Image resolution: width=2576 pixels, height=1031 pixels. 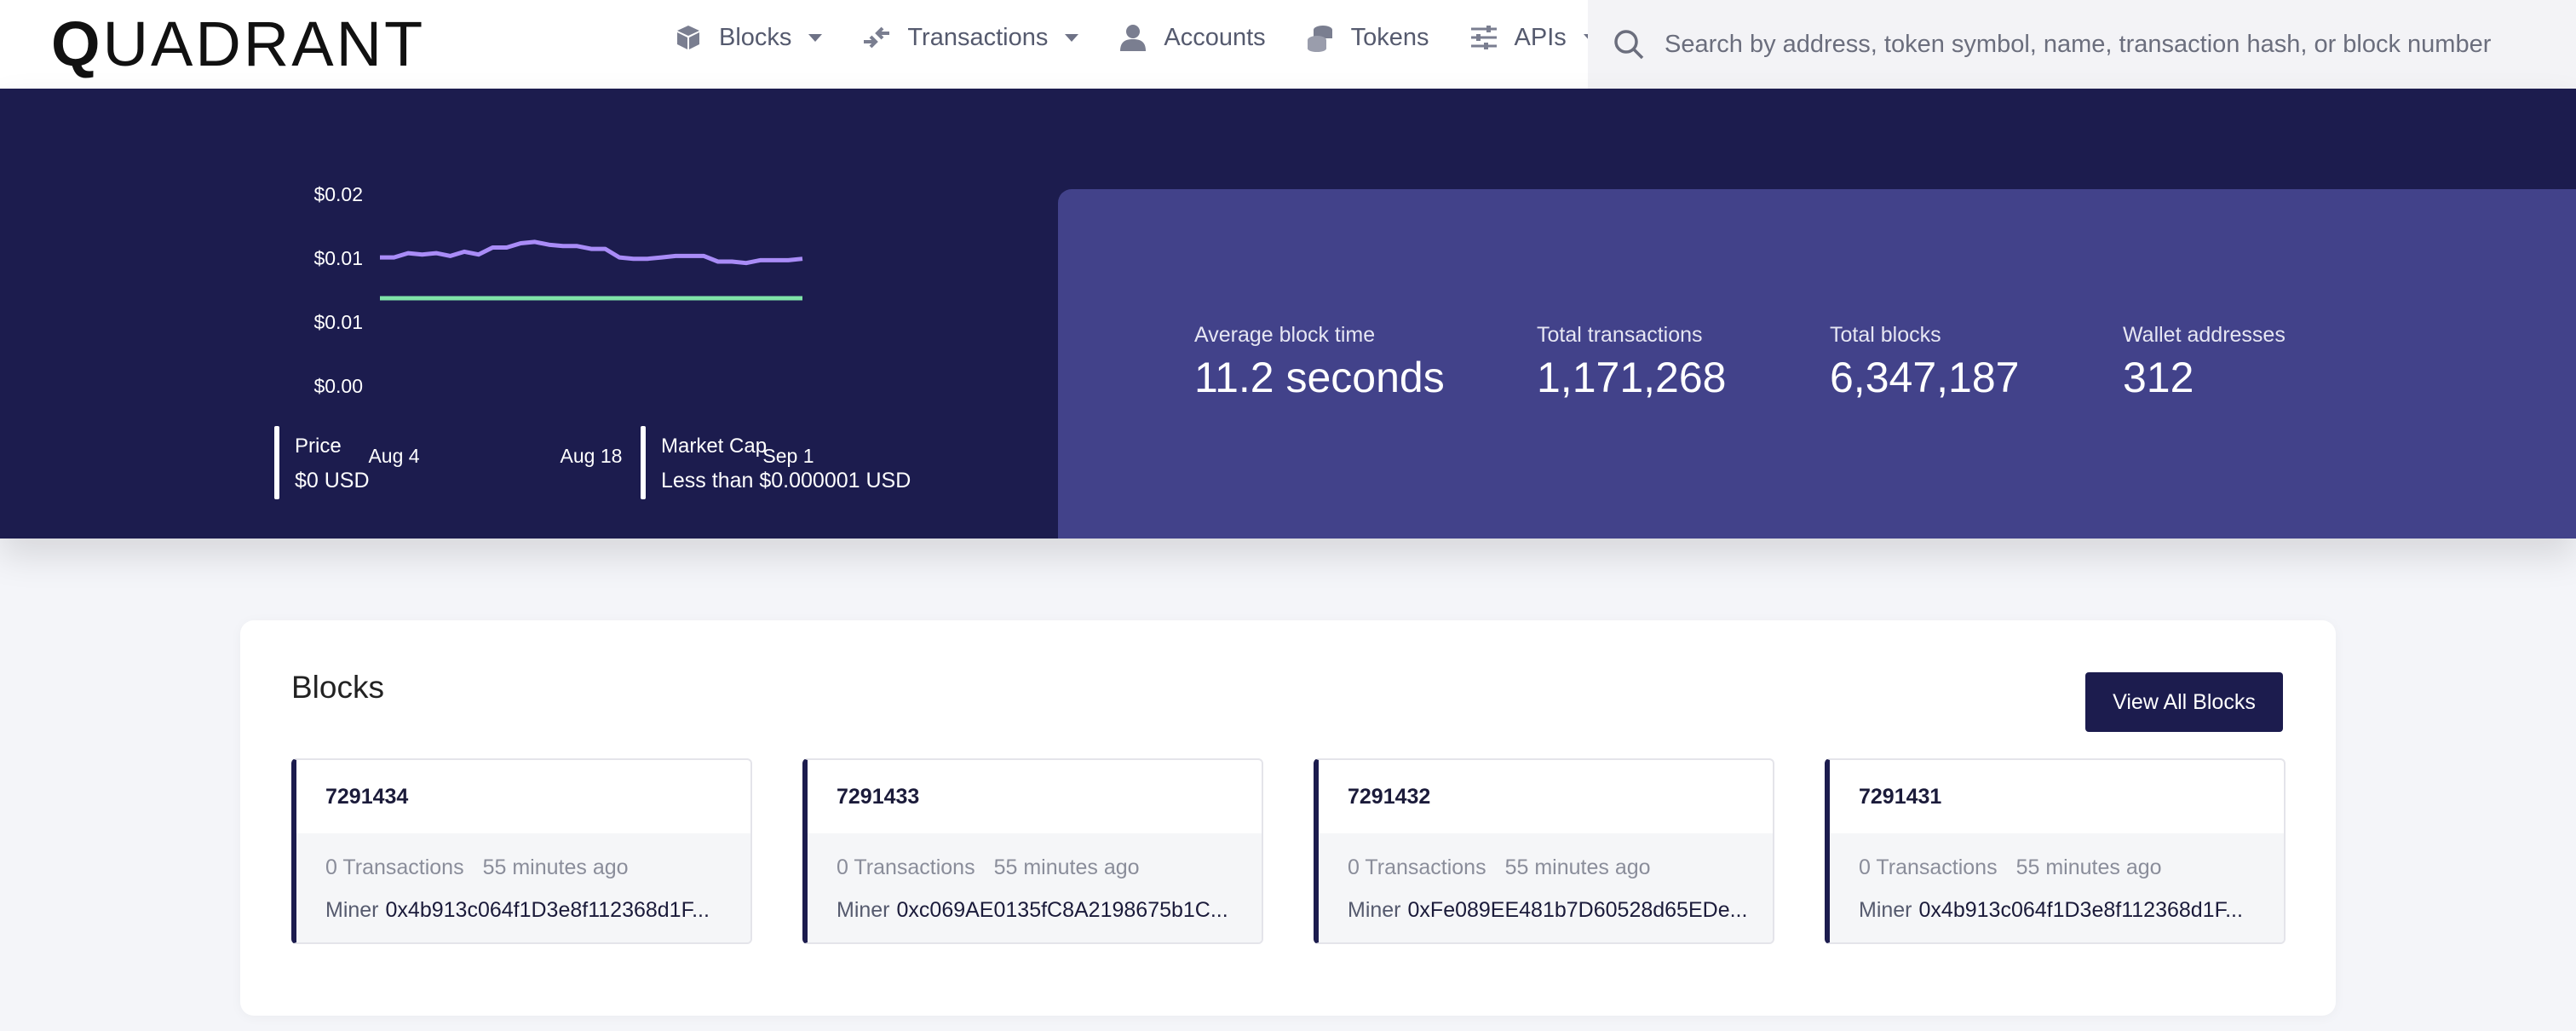 What do you see at coordinates (394, 456) in the screenshot?
I see `x-tick-label: Aug 4` at bounding box center [394, 456].